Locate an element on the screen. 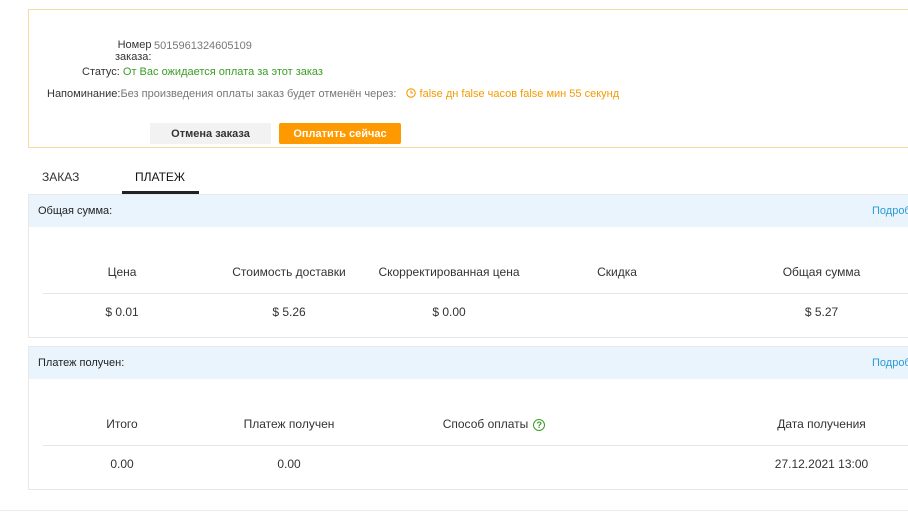 The image size is (908, 514). value-total-sum: $ 5.27 is located at coordinates (821, 312).